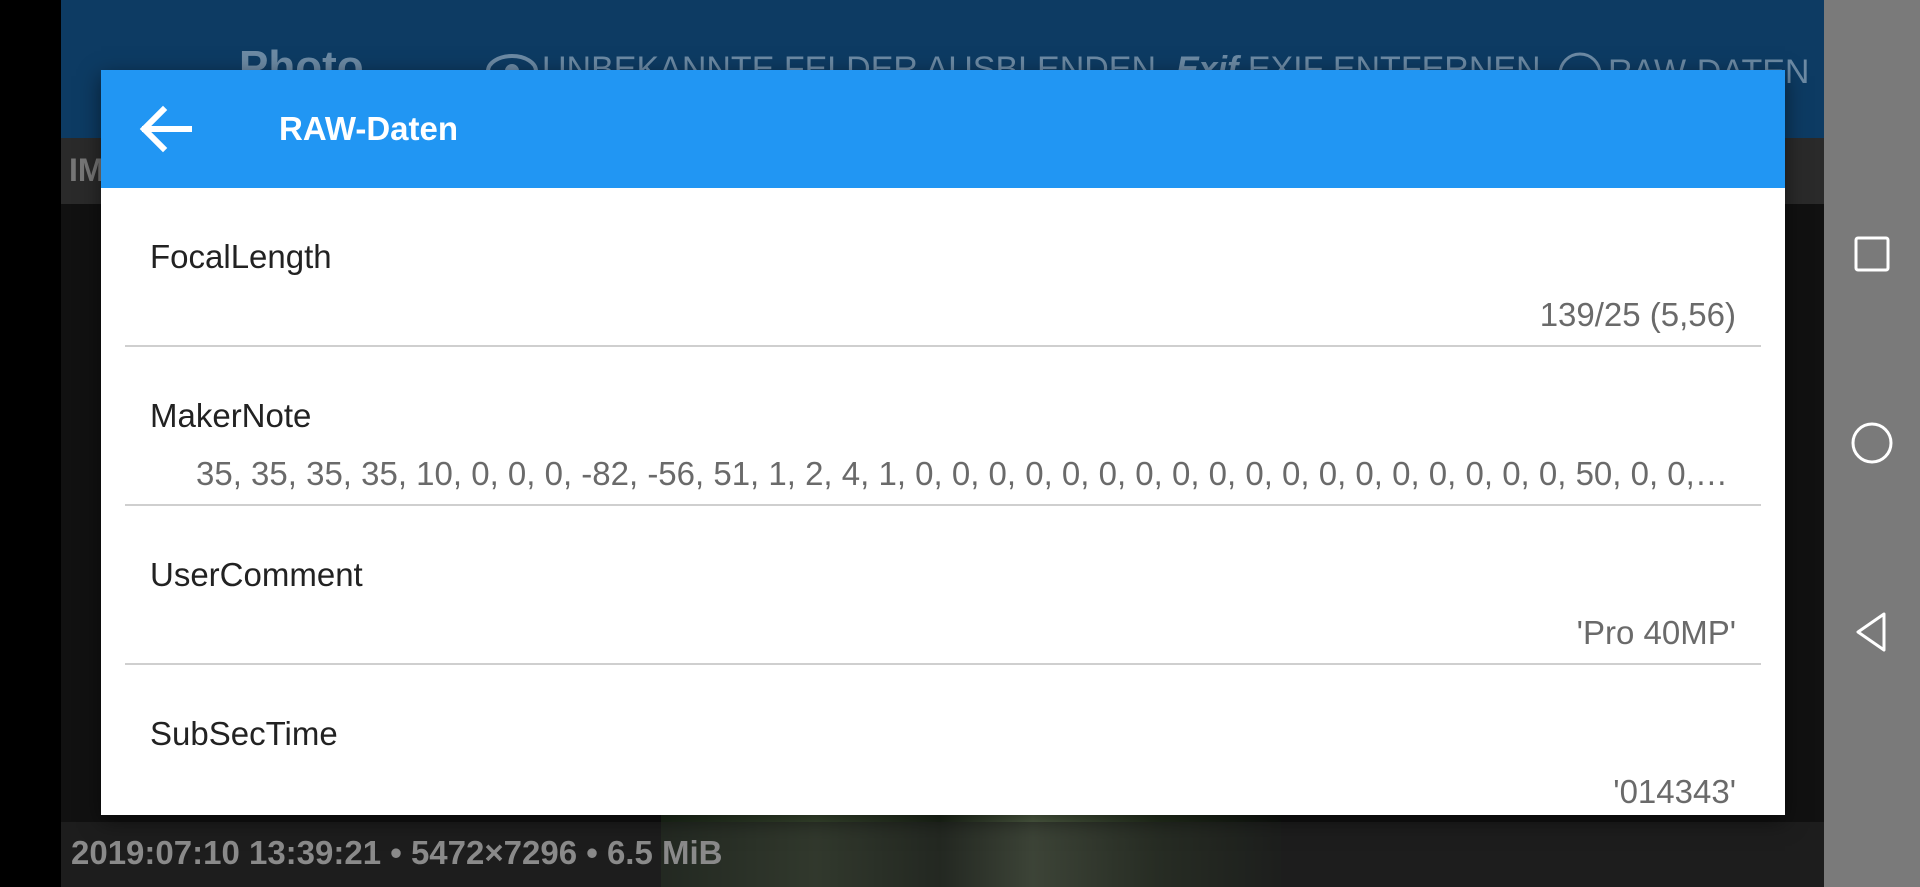  What do you see at coordinates (244, 733) in the screenshot?
I see `row-key: SubSecTime` at bounding box center [244, 733].